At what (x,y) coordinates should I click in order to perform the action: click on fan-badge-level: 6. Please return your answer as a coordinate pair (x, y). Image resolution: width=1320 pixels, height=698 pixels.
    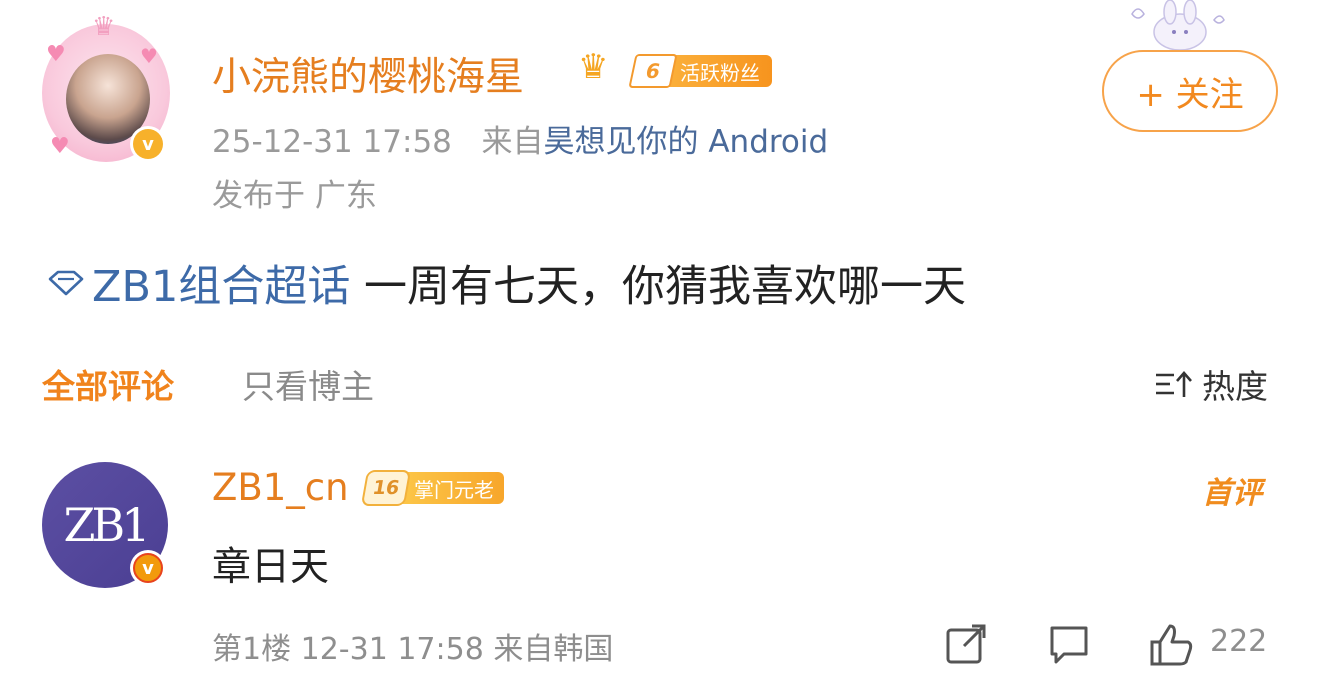
    Looking at the image, I should click on (653, 71).